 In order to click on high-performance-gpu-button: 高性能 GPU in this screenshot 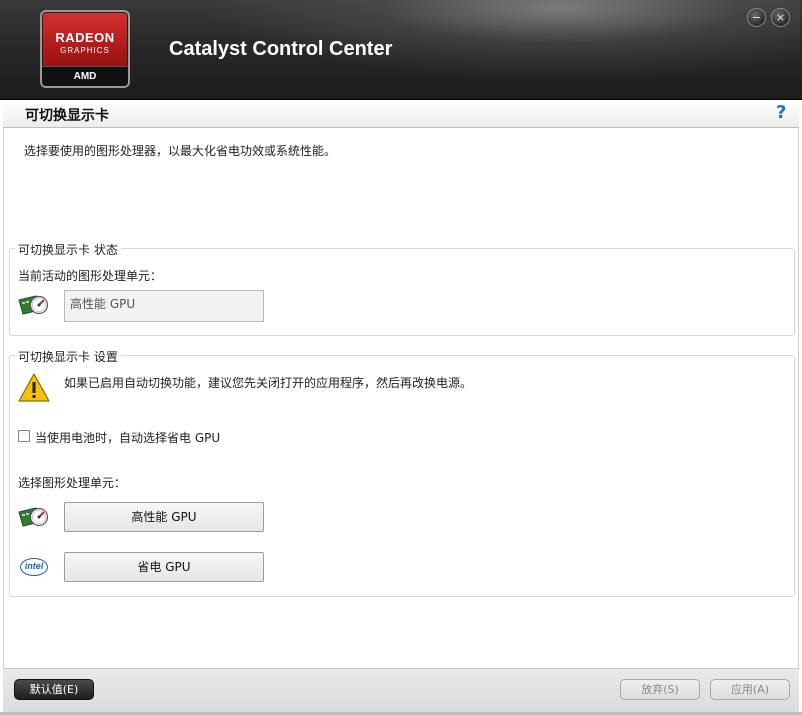, I will do `click(164, 517)`.